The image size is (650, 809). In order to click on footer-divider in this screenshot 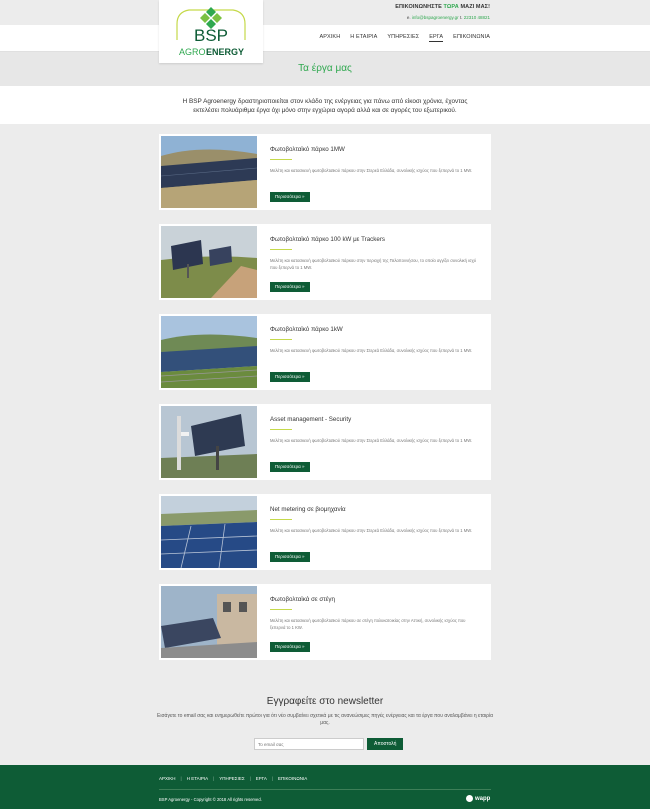, I will do `click(325, 789)`.